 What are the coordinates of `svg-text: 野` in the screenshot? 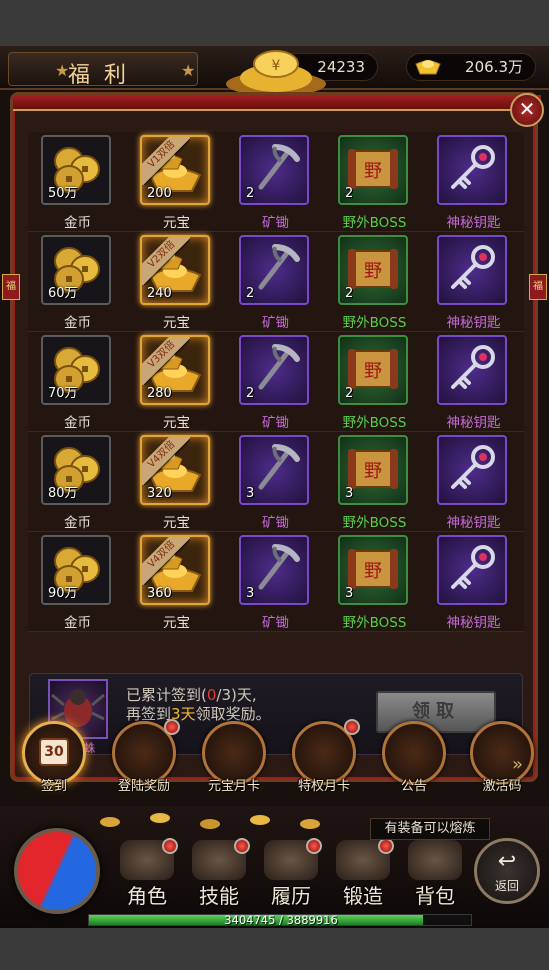 It's located at (373, 371).